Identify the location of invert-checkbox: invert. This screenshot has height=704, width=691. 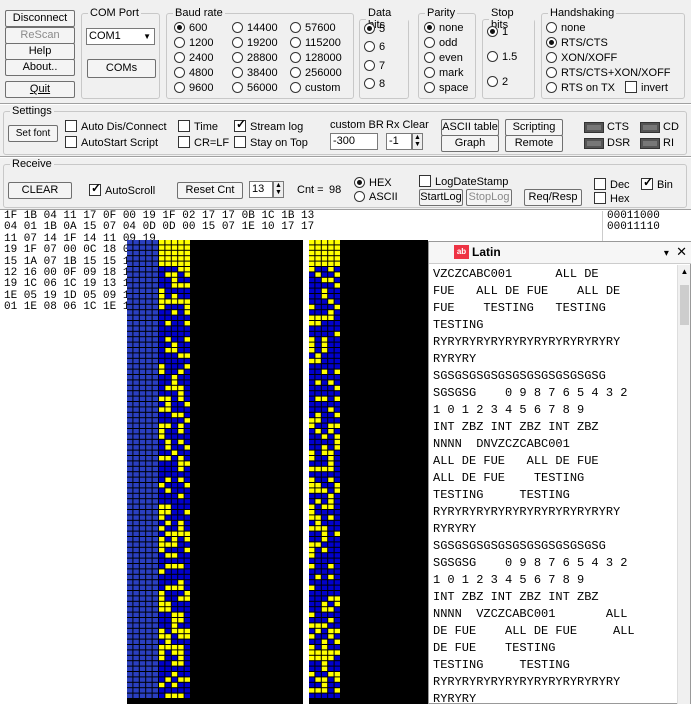
(646, 88).